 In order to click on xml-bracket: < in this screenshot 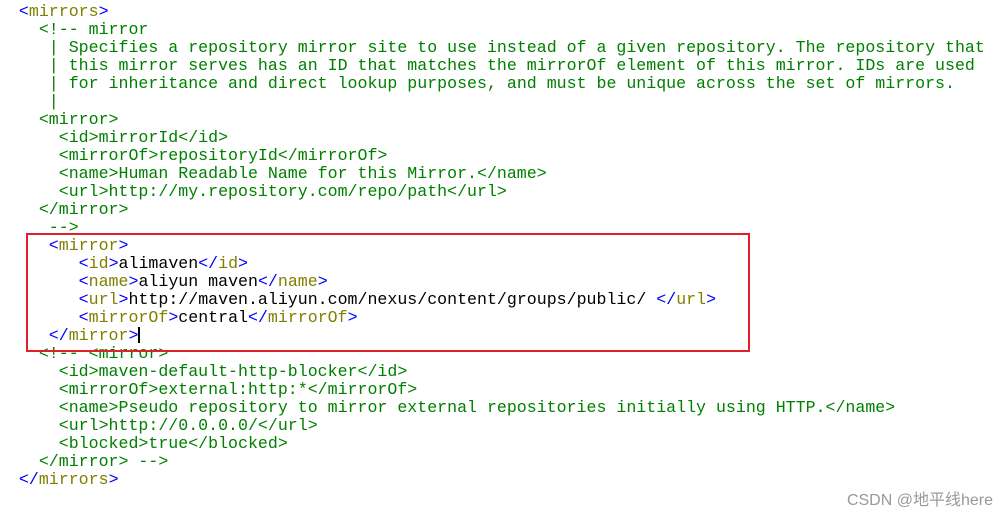, I will do `click(23, 11)`.